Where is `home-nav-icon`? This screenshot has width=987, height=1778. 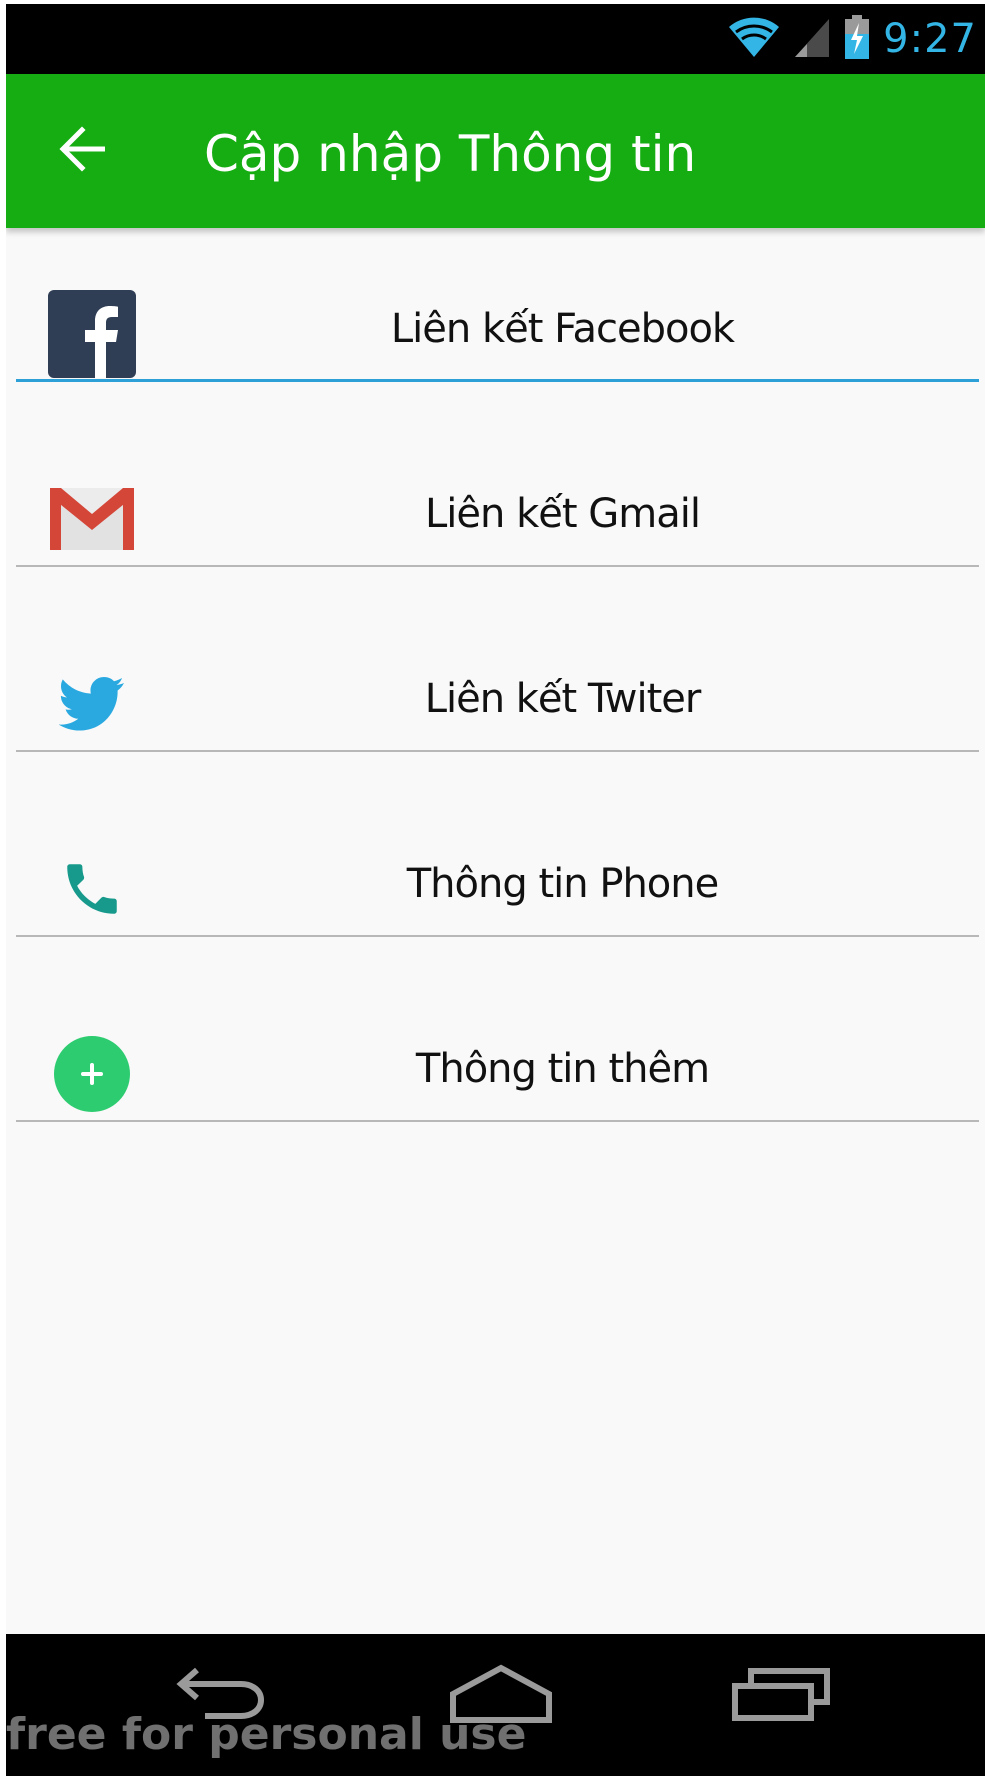
home-nav-icon is located at coordinates (501, 1696).